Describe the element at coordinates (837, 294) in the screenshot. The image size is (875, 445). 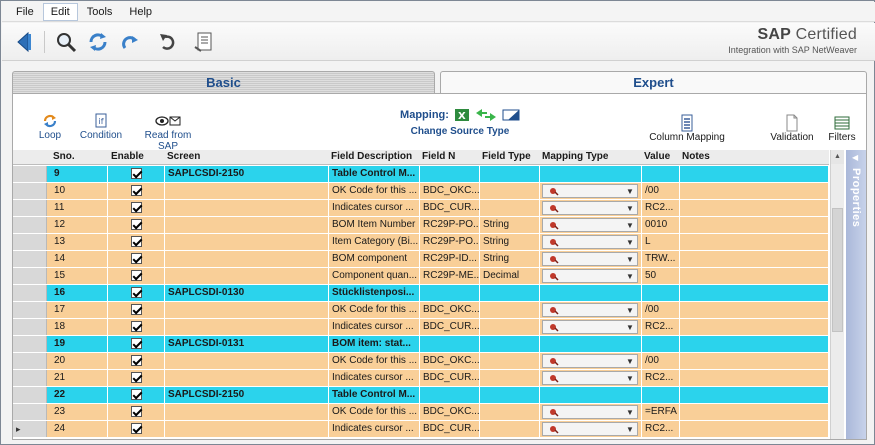
I see `vertical-scrollbar: ▲` at that location.